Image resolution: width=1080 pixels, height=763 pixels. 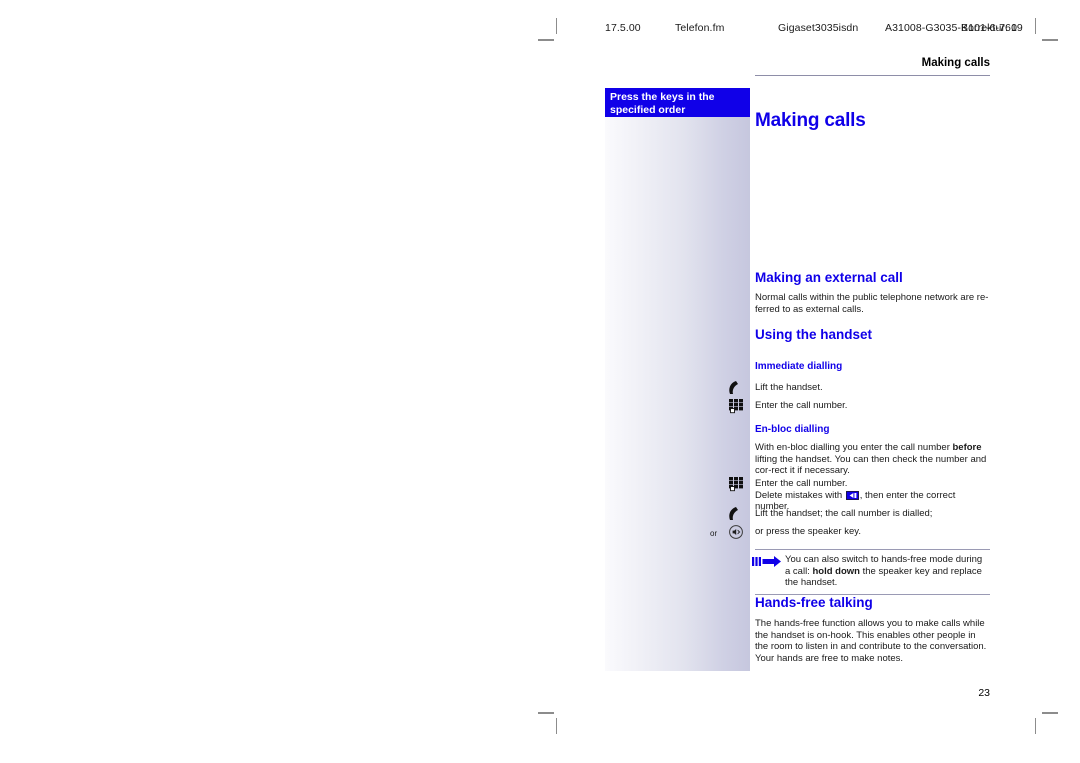 What do you see at coordinates (1035, 726) in the screenshot?
I see `crop-mark-bottom-right-vertical` at bounding box center [1035, 726].